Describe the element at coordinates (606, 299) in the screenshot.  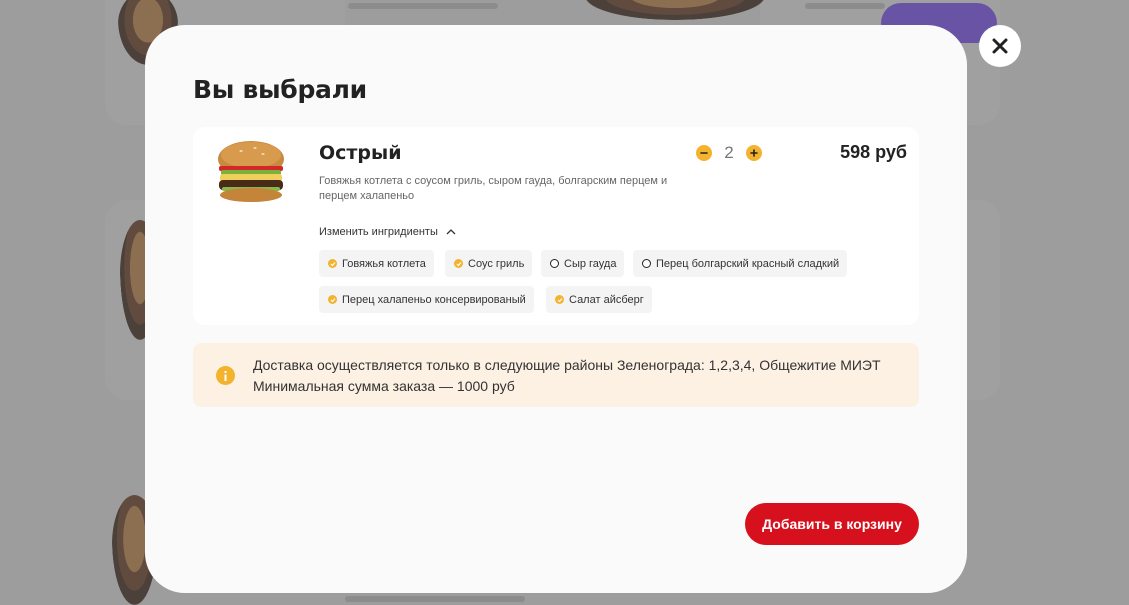
I see `ingredient-label: Салат айсберг` at that location.